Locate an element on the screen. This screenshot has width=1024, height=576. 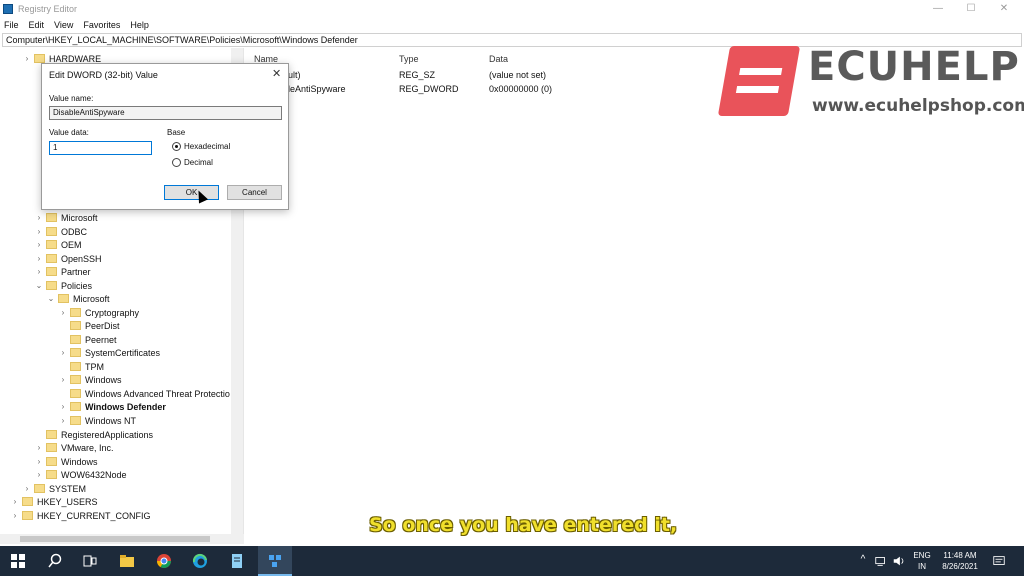
radio-unselected-icon is located at coordinates (176, 162).